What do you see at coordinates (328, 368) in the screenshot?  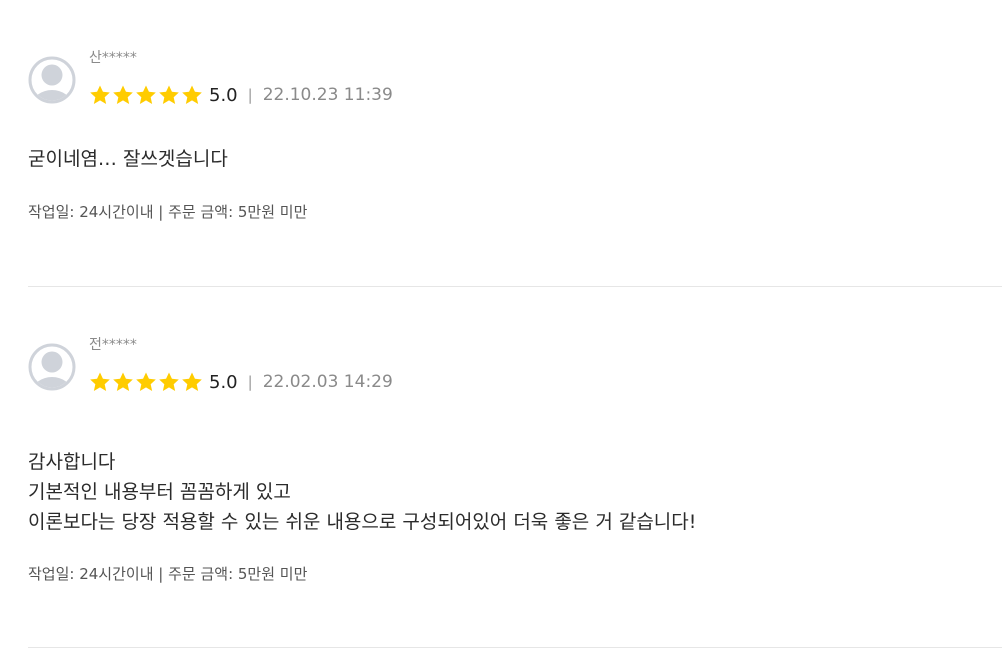 I see `review-header: 전***** 5.0 | 22.02.03 14:29` at bounding box center [328, 368].